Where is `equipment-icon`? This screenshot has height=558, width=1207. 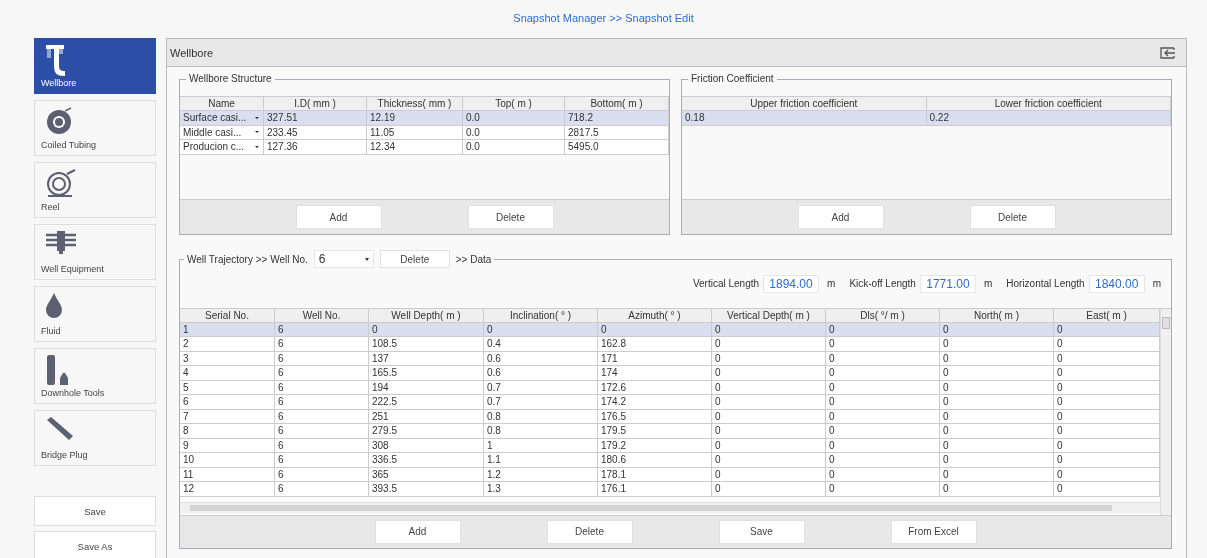 equipment-icon is located at coordinates (61, 242).